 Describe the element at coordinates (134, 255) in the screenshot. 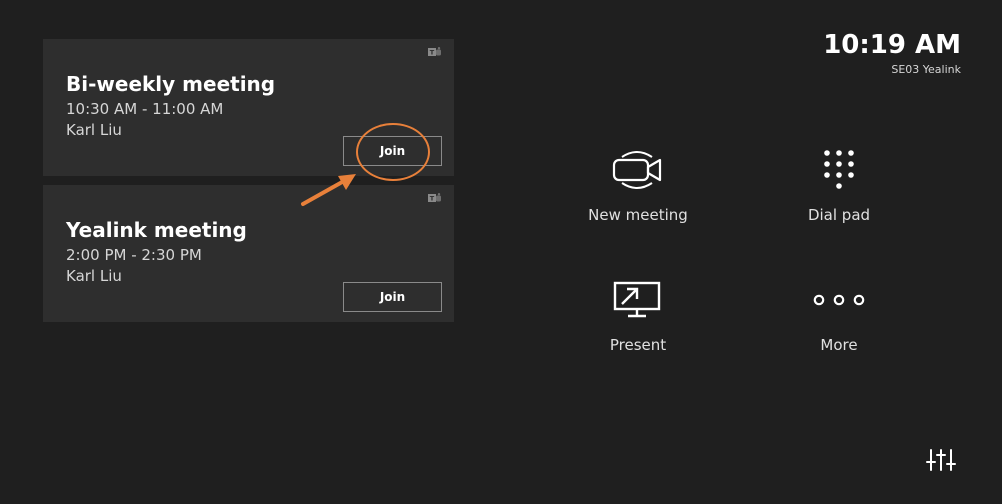

I see `meeting-time: 2:00 PM - 2:30 PM` at that location.